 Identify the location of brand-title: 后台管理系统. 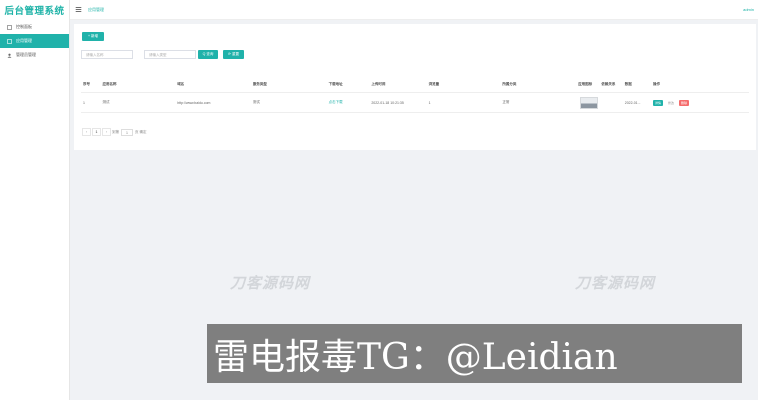
(34, 11).